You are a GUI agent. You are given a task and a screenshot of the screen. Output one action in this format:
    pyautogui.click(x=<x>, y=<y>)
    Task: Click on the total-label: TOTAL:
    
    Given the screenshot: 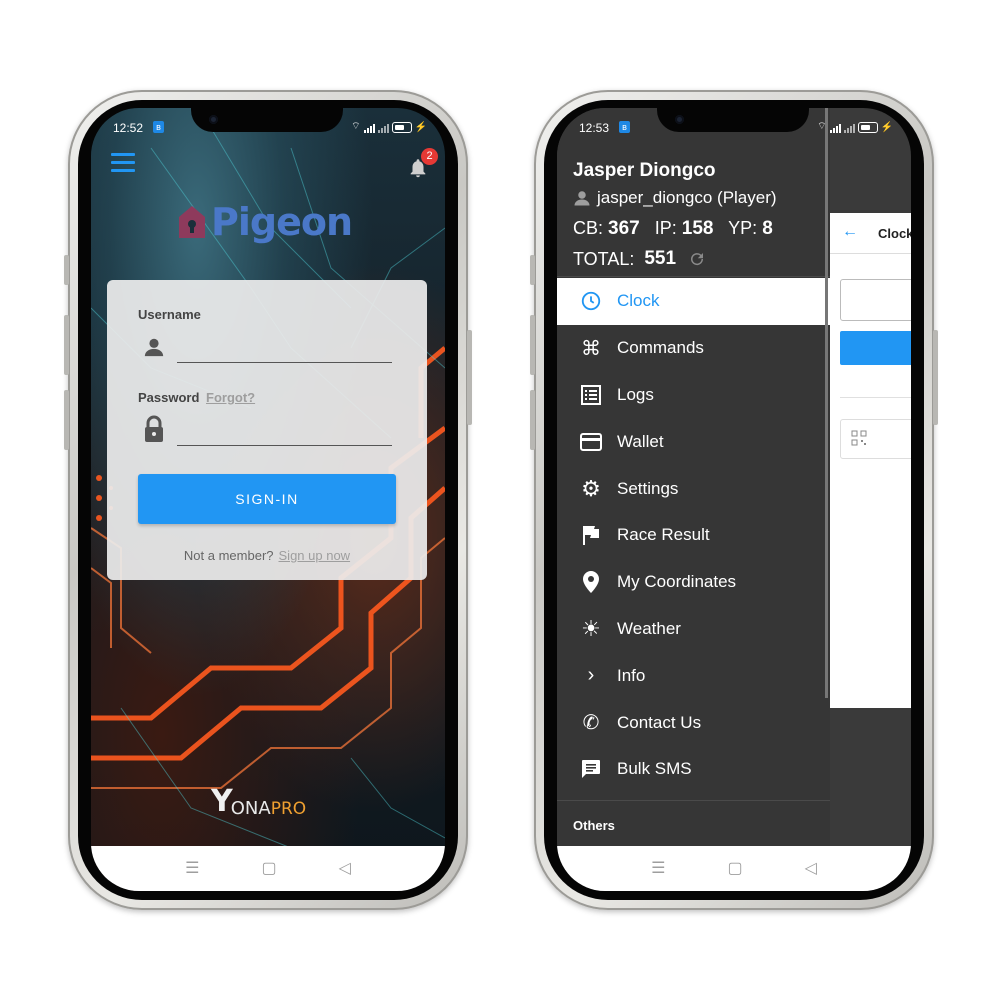 What is the action you would take?
    pyautogui.click(x=604, y=258)
    